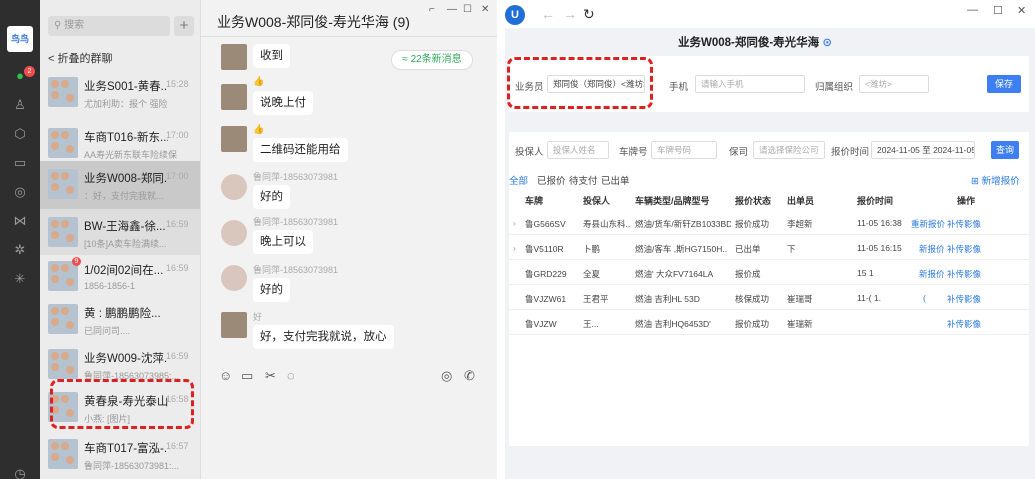 Image resolution: width=1035 pixels, height=479 pixels. I want to click on tab-quoted: 已报价, so click(551, 180).